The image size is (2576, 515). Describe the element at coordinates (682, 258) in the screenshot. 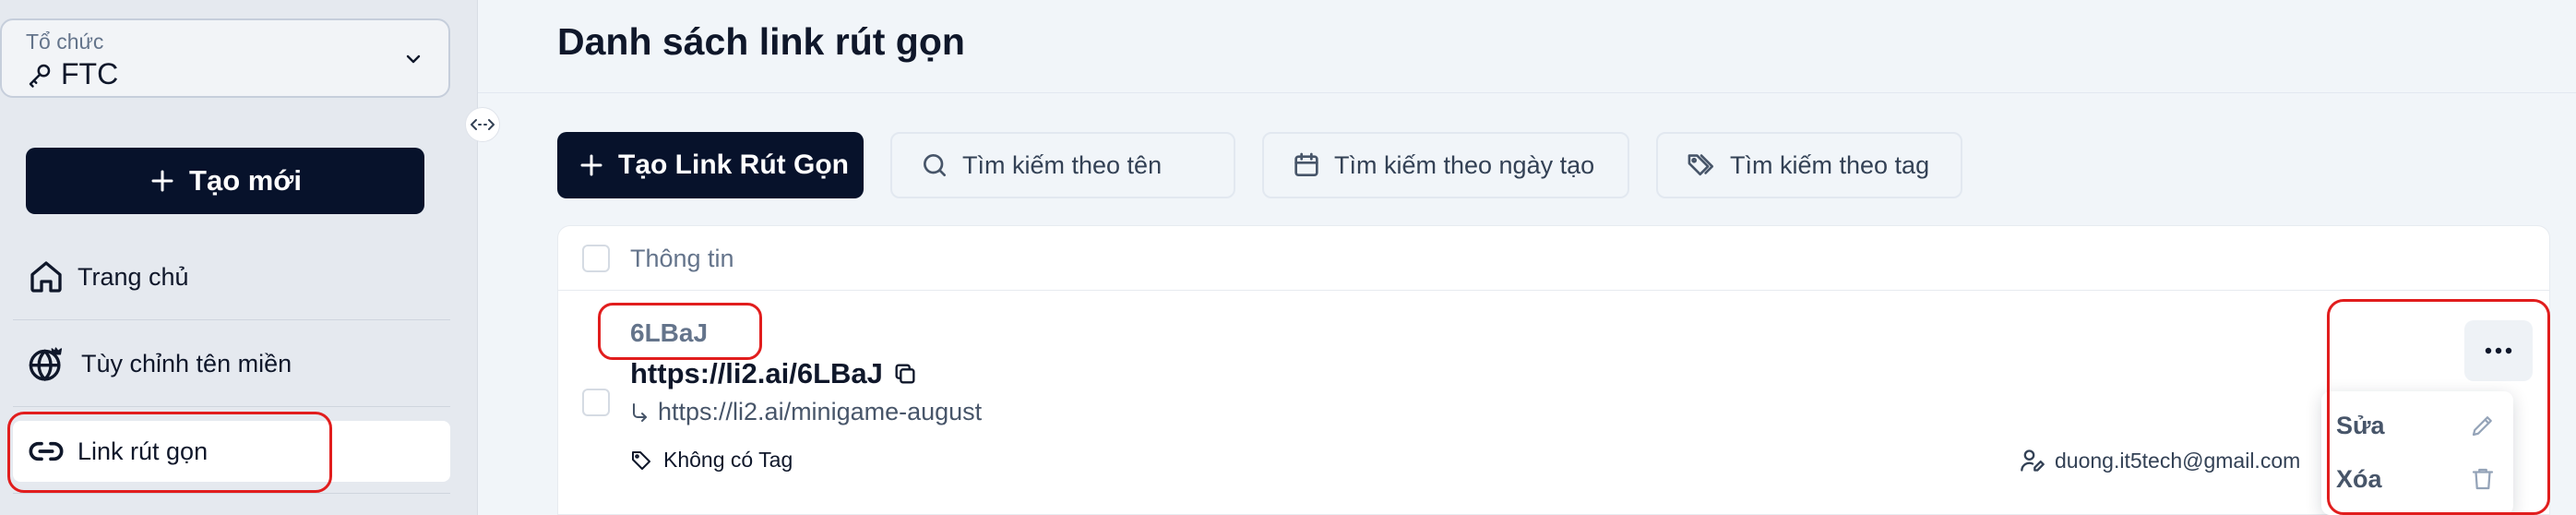

I see `column-header-info: Thông tin` at that location.